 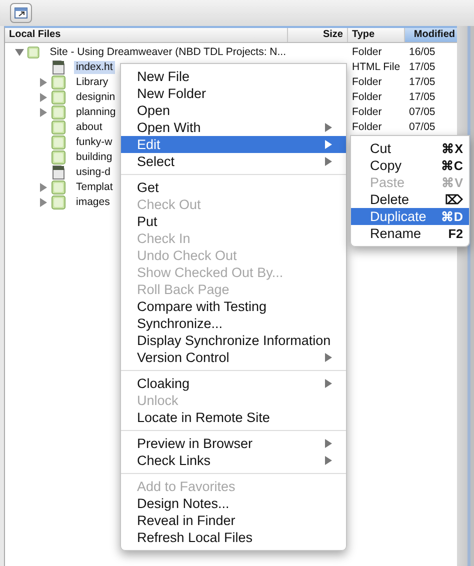 What do you see at coordinates (233, 93) in the screenshot?
I see `menu-item: New Folder` at bounding box center [233, 93].